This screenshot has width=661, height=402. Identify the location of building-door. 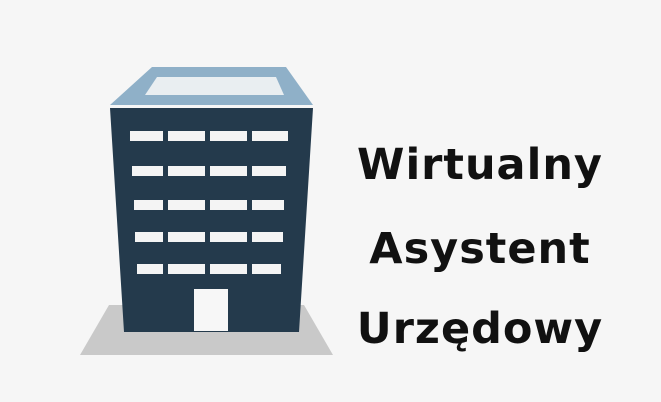
(211, 310).